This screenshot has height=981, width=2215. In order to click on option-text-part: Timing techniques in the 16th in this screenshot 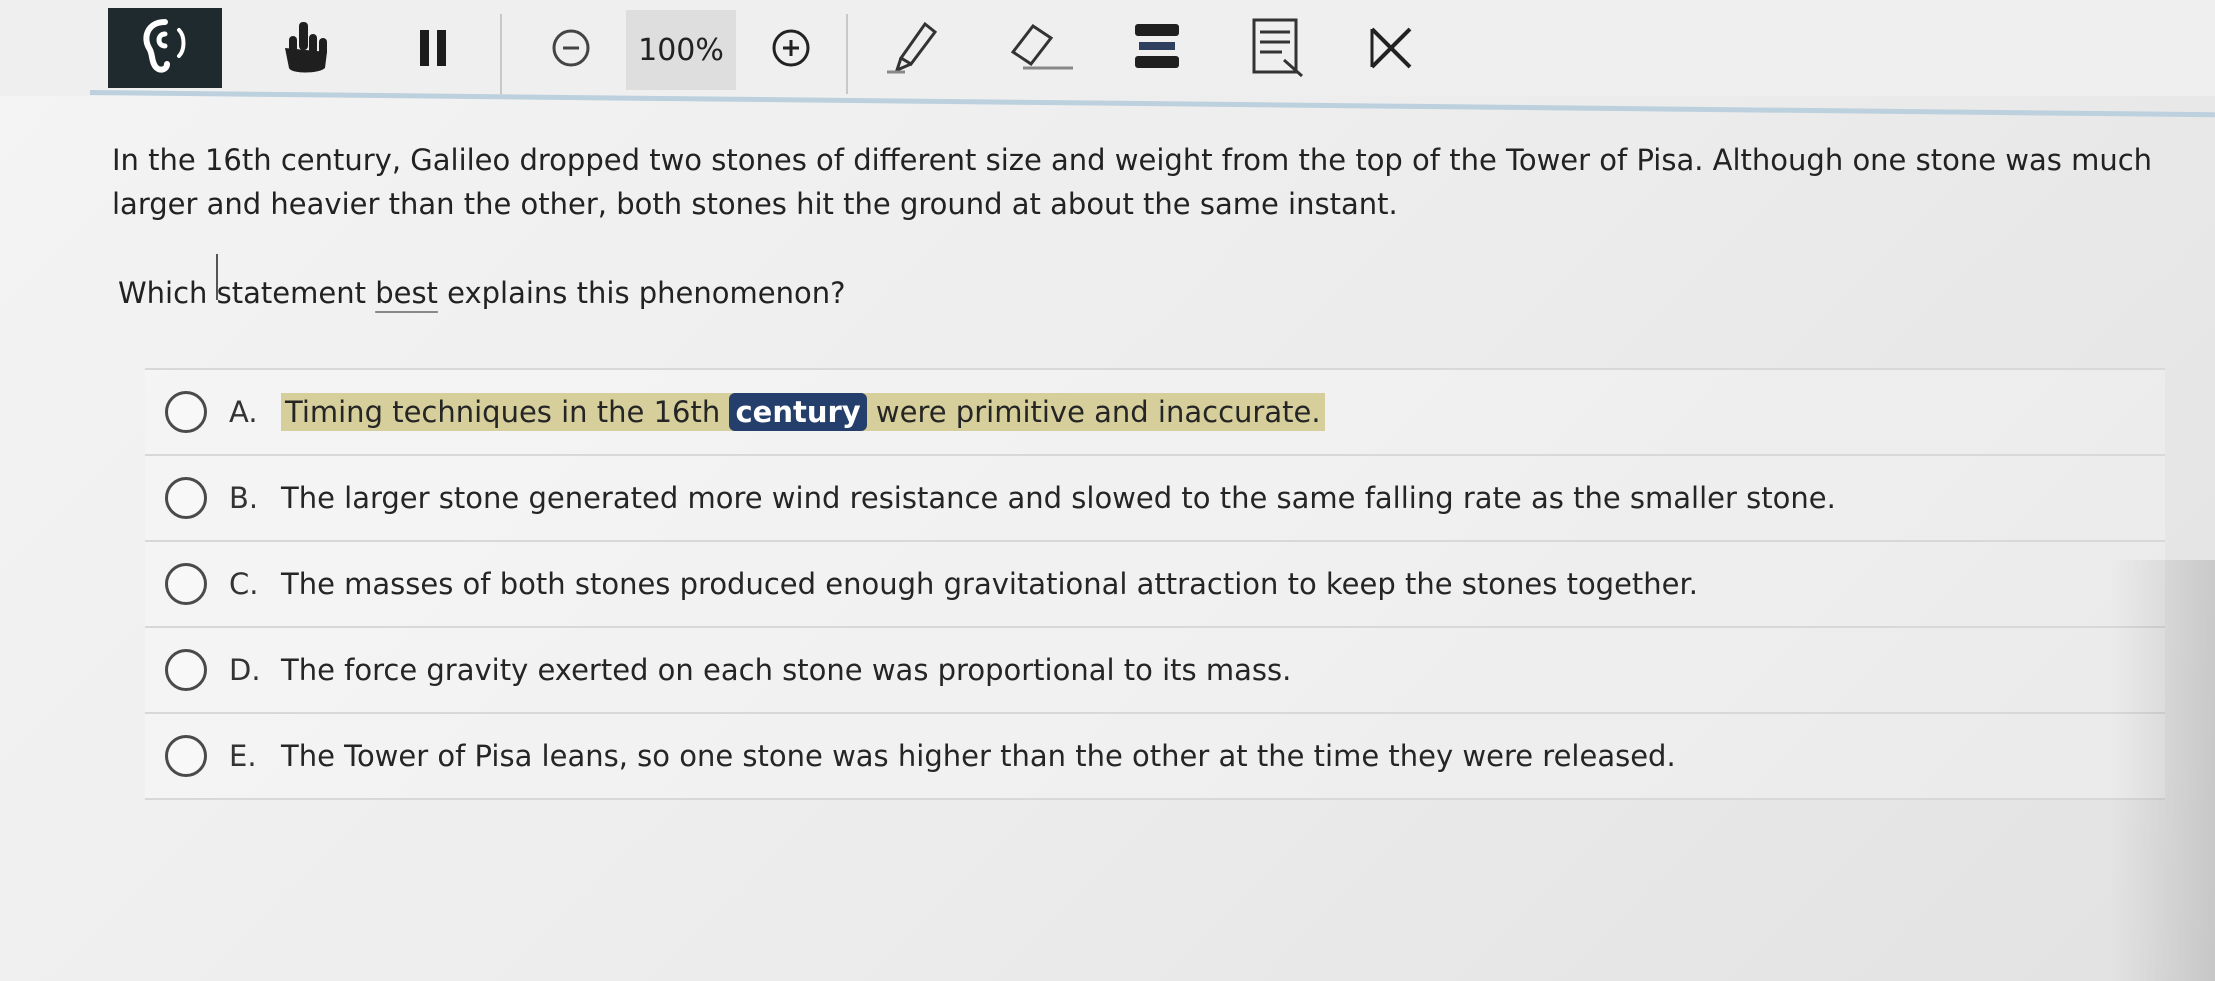, I will do `click(507, 412)`.